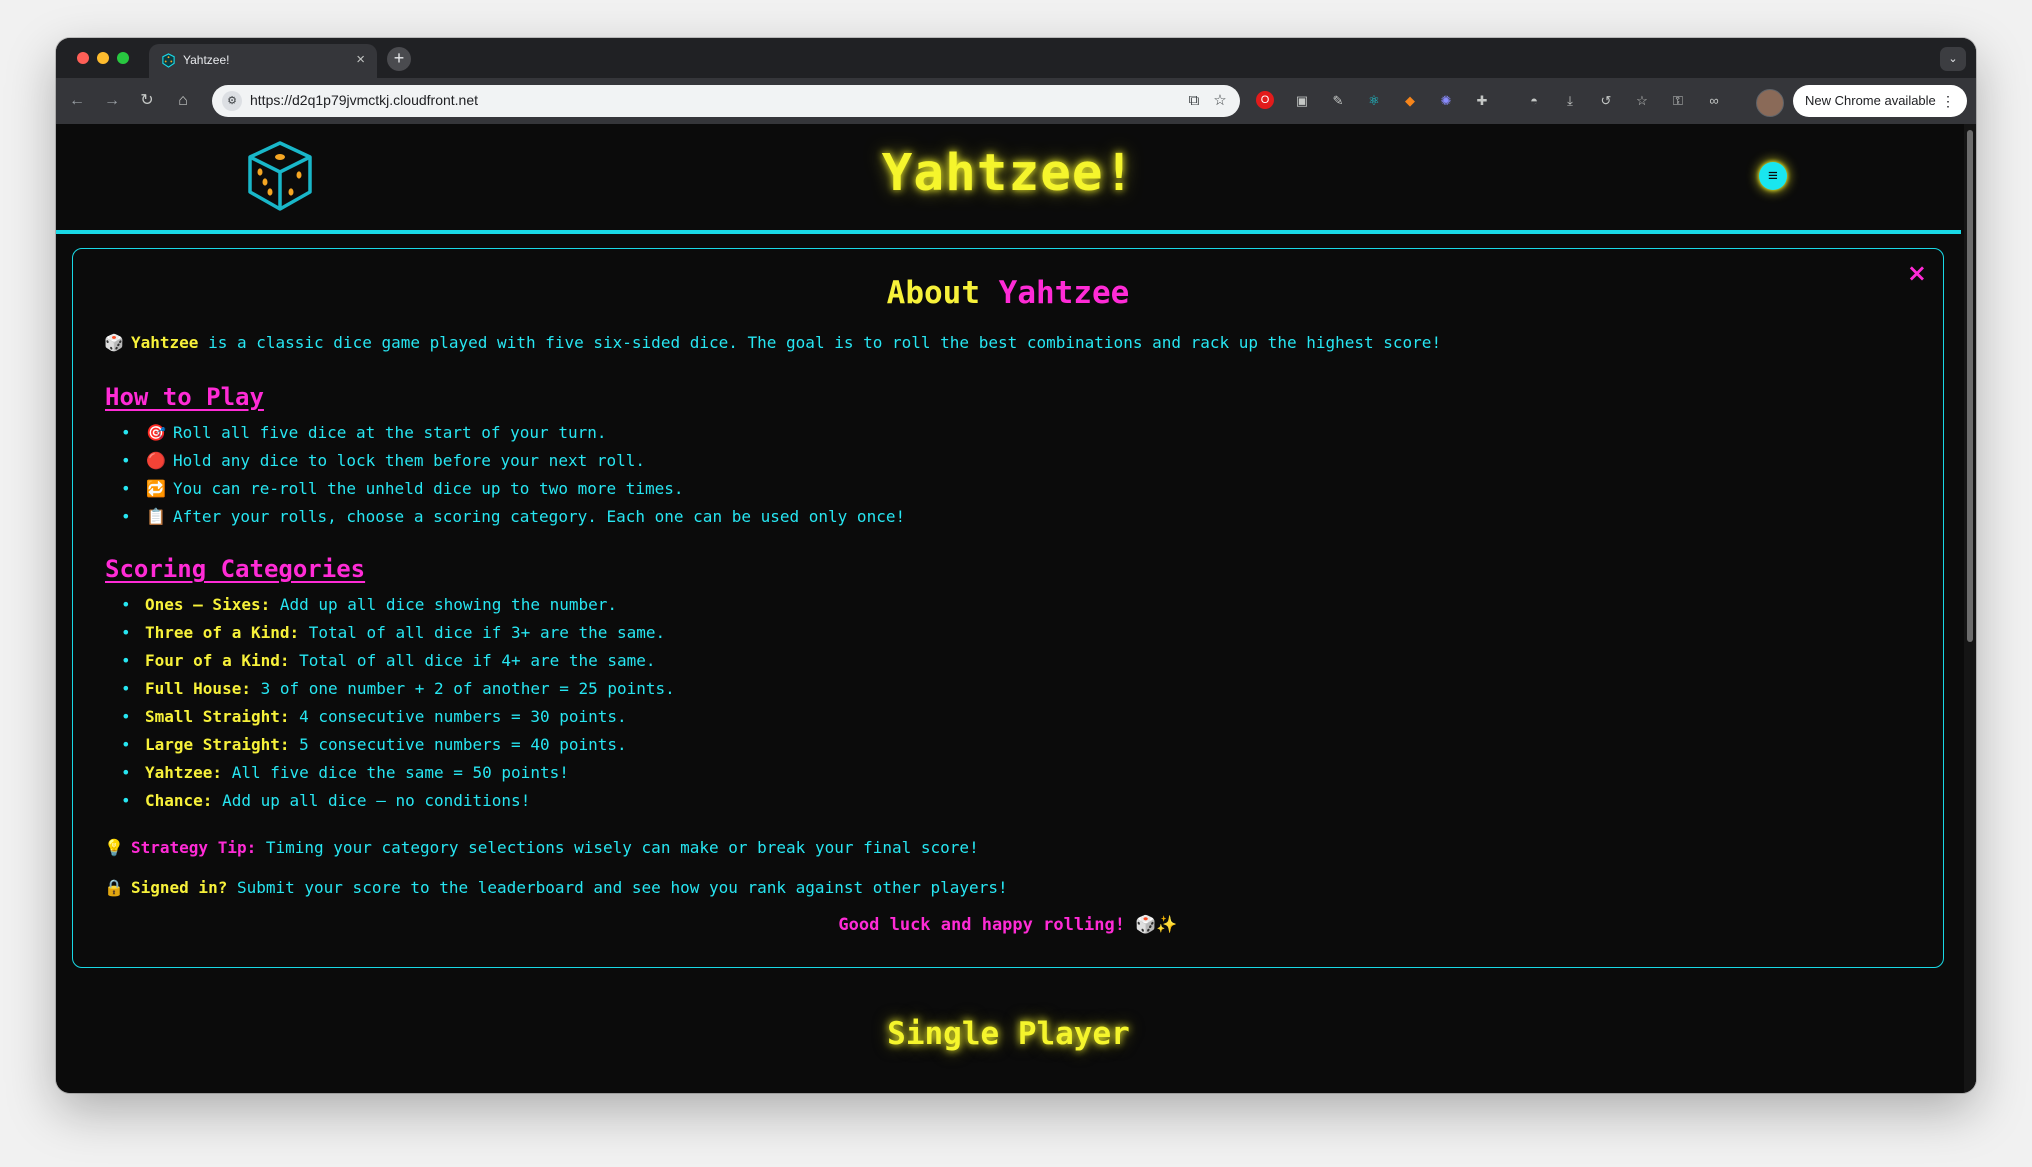  I want to click on dice-favicon-icon, so click(168, 60).